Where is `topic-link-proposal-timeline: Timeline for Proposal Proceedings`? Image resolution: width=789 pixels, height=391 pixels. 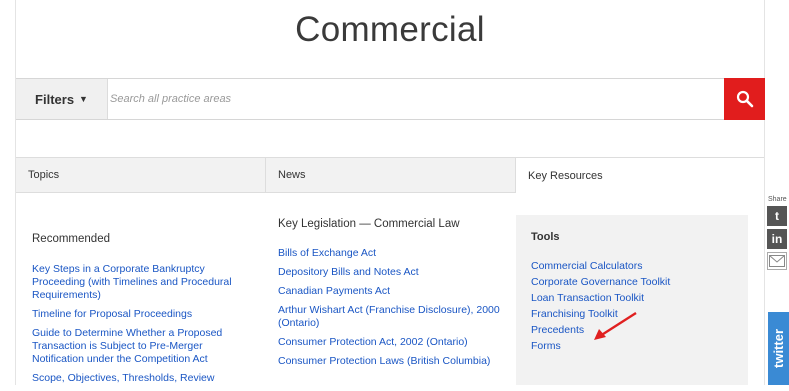 topic-link-proposal-timeline: Timeline for Proposal Proceedings is located at coordinates (143, 314).